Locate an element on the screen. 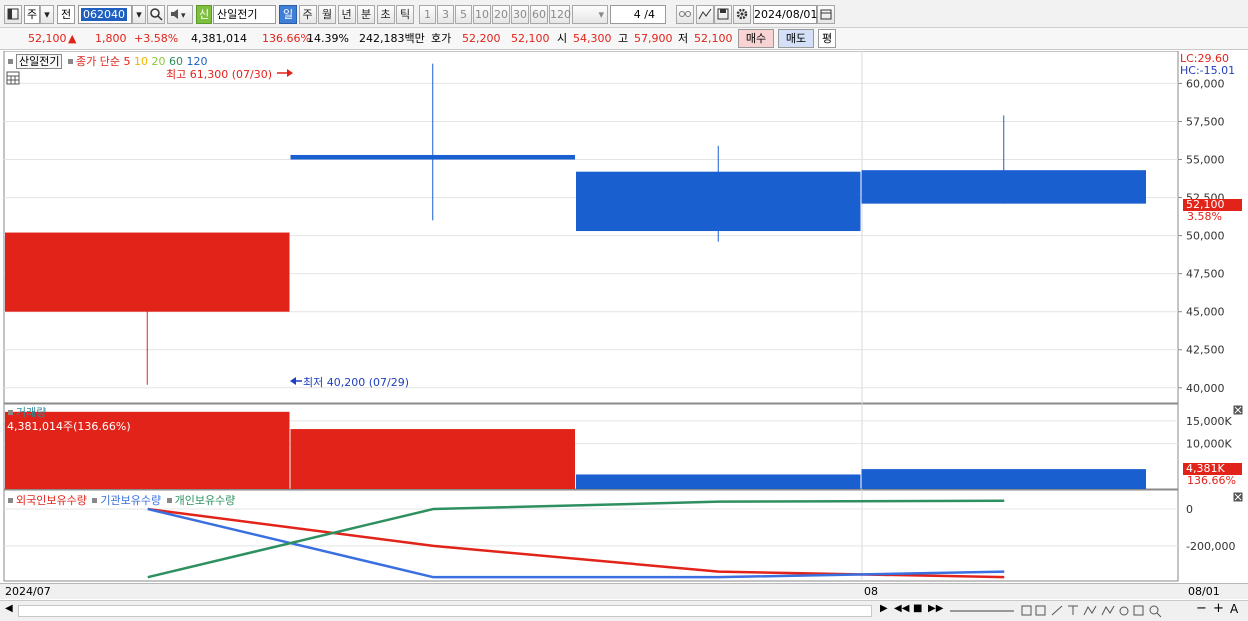 The width and height of the screenshot is (1248, 621). price-tick-label: 47,500 is located at coordinates (1205, 274).